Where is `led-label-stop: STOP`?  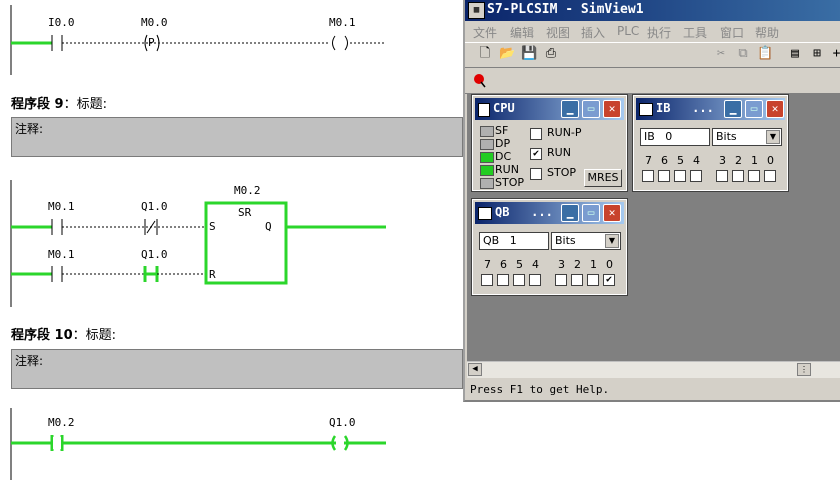
led-label-stop: STOP is located at coordinates (509, 182).